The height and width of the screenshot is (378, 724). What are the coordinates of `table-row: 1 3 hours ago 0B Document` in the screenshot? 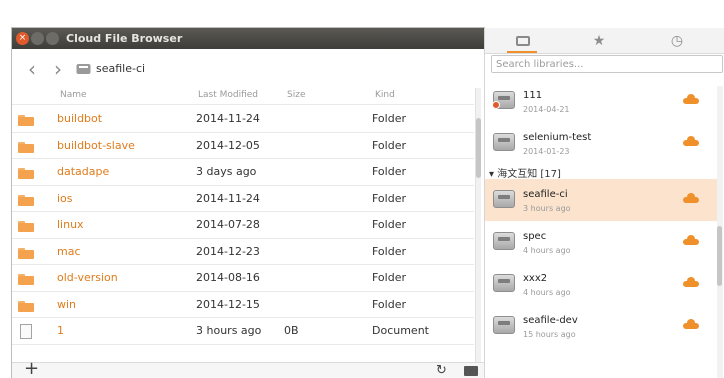 It's located at (243, 331).